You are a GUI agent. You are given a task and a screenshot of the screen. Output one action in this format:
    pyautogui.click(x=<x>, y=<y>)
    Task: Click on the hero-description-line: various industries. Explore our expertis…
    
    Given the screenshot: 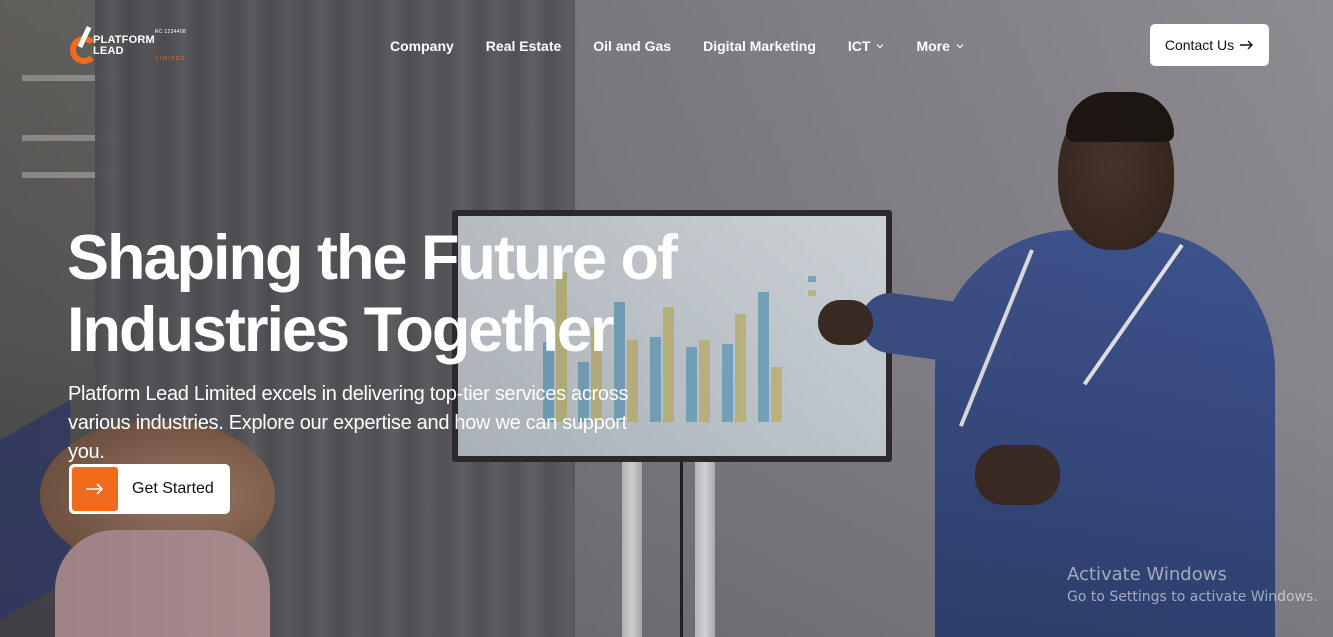 What is the action you would take?
    pyautogui.click(x=347, y=437)
    